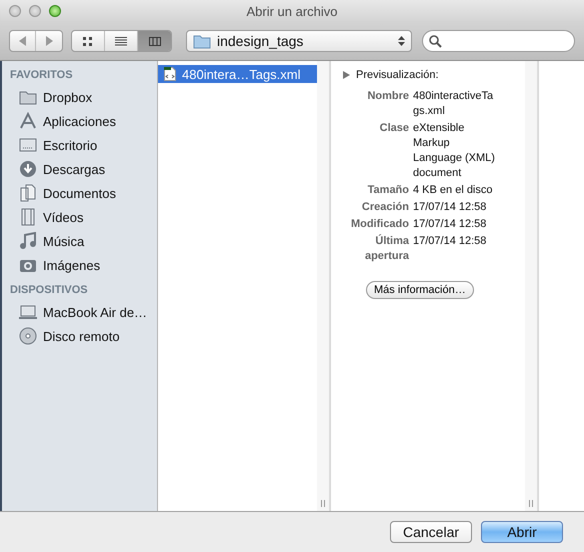  I want to click on laptop-icon, so click(28, 312).